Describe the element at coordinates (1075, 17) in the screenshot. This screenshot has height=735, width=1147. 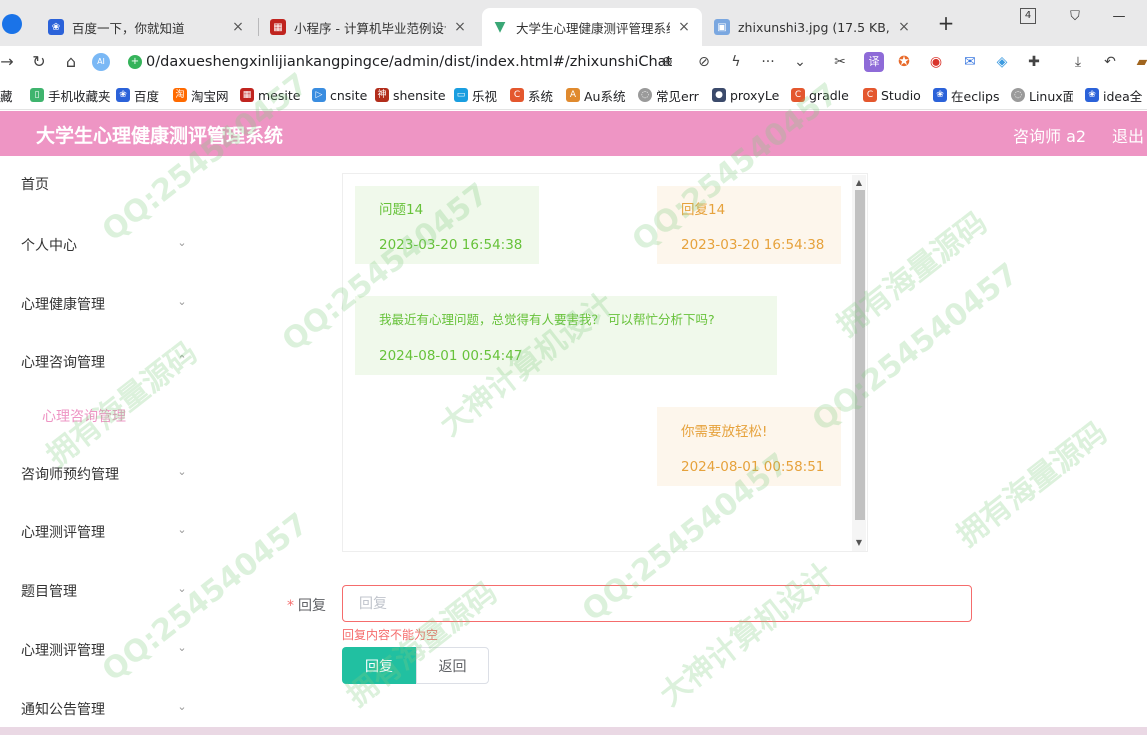
I see `shirt-icon: ⛉` at that location.